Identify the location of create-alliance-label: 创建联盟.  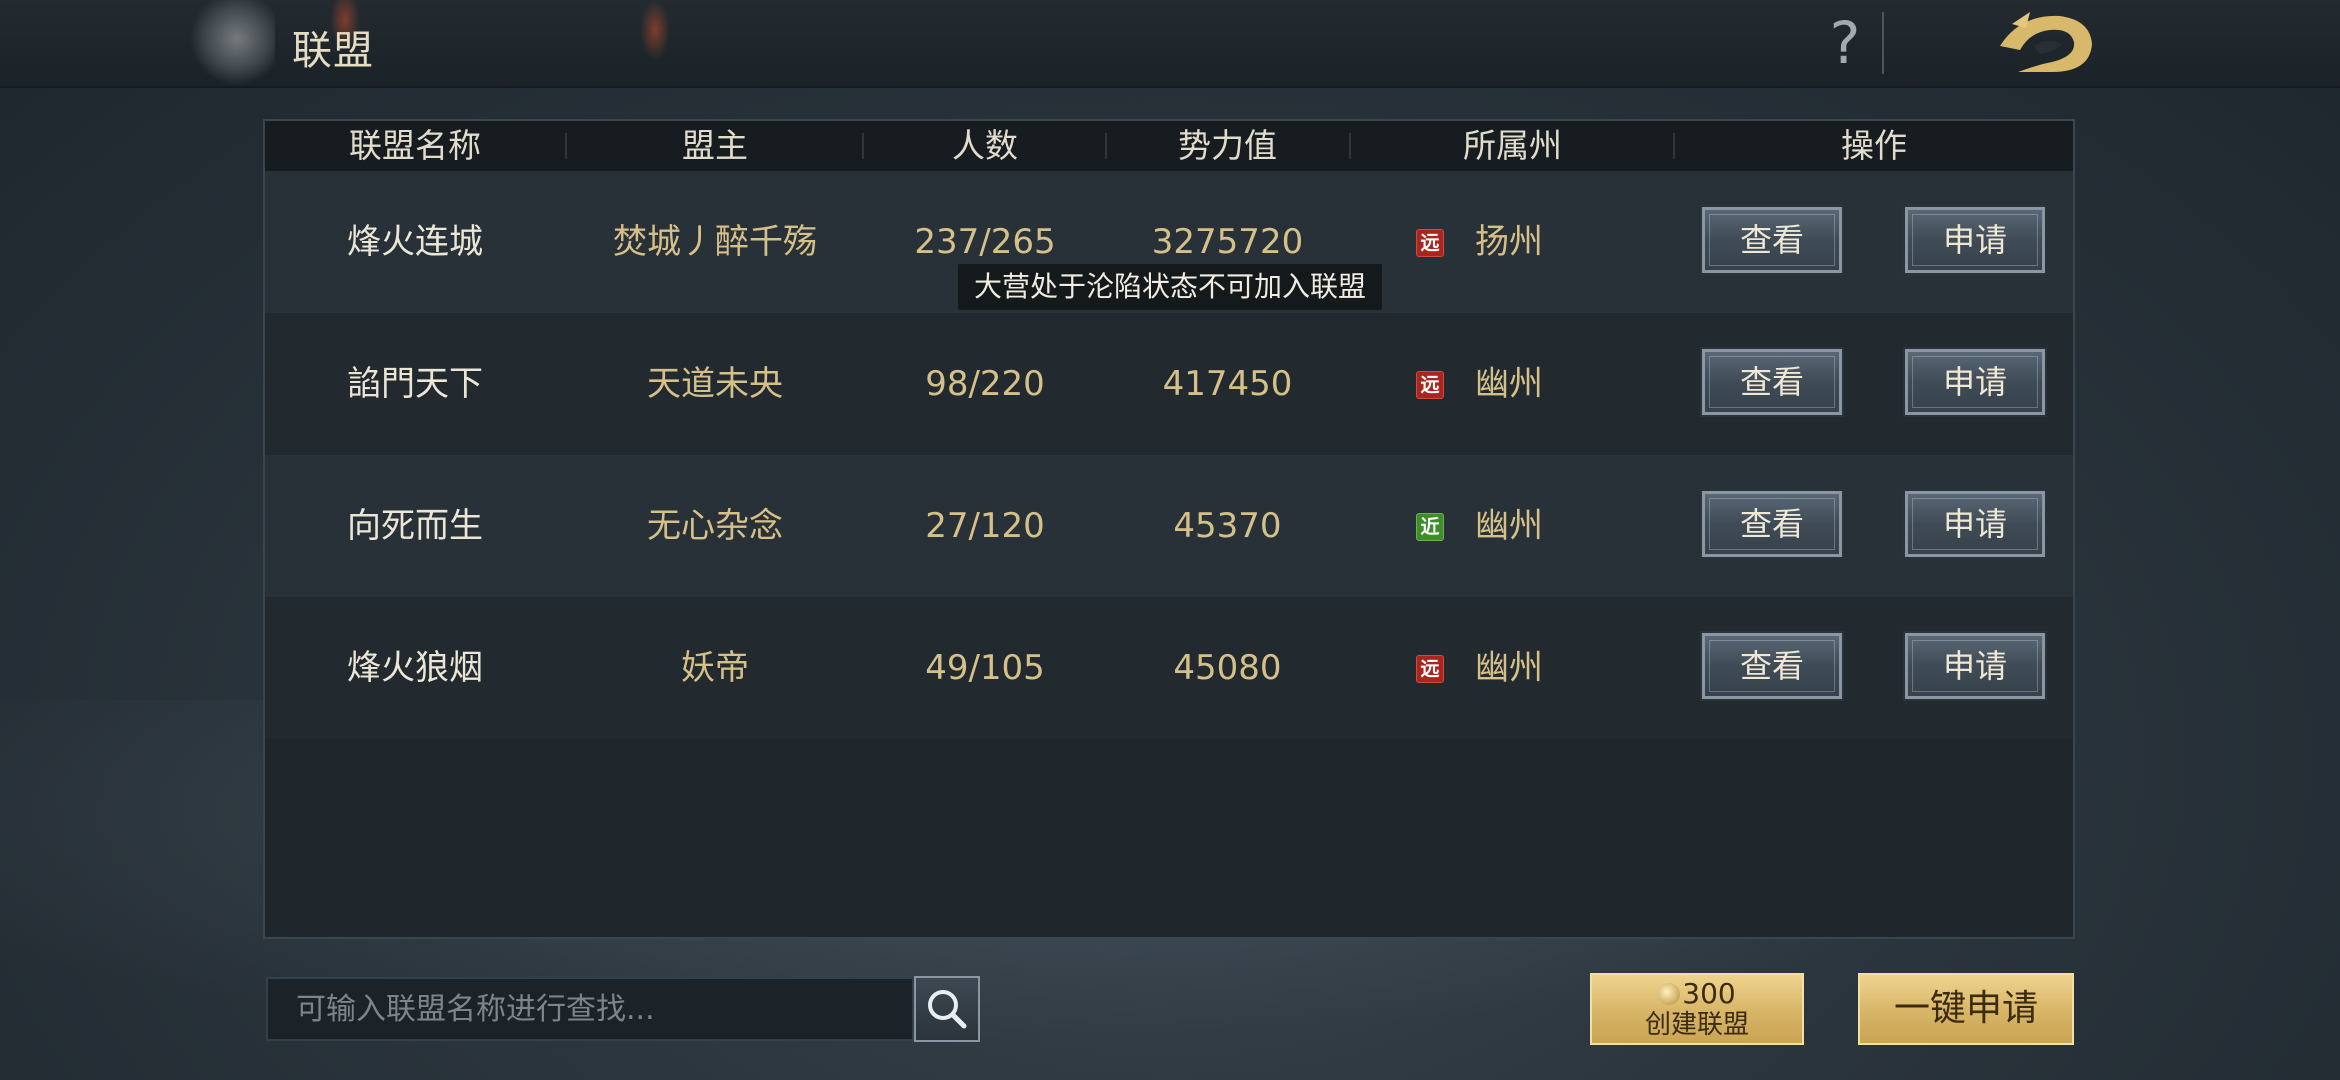
(1696, 1025).